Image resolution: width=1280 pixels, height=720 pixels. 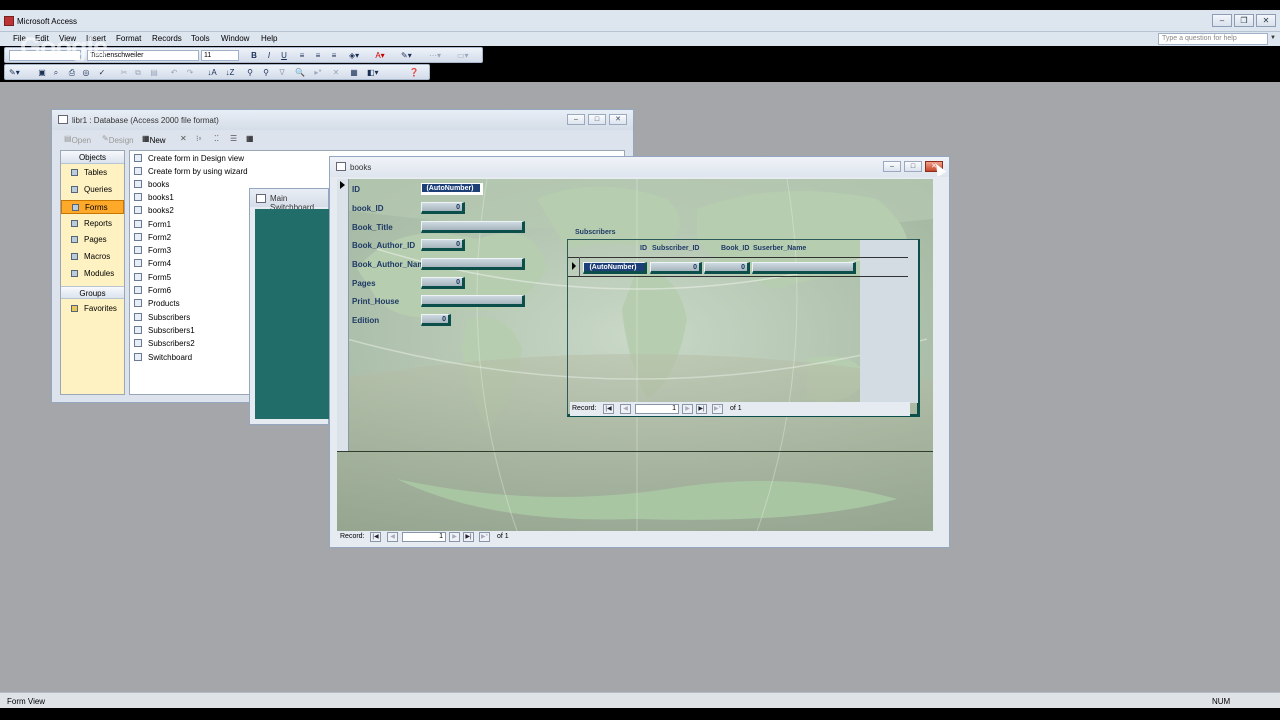 What do you see at coordinates (9, 21) in the screenshot?
I see `access-app-icon` at bounding box center [9, 21].